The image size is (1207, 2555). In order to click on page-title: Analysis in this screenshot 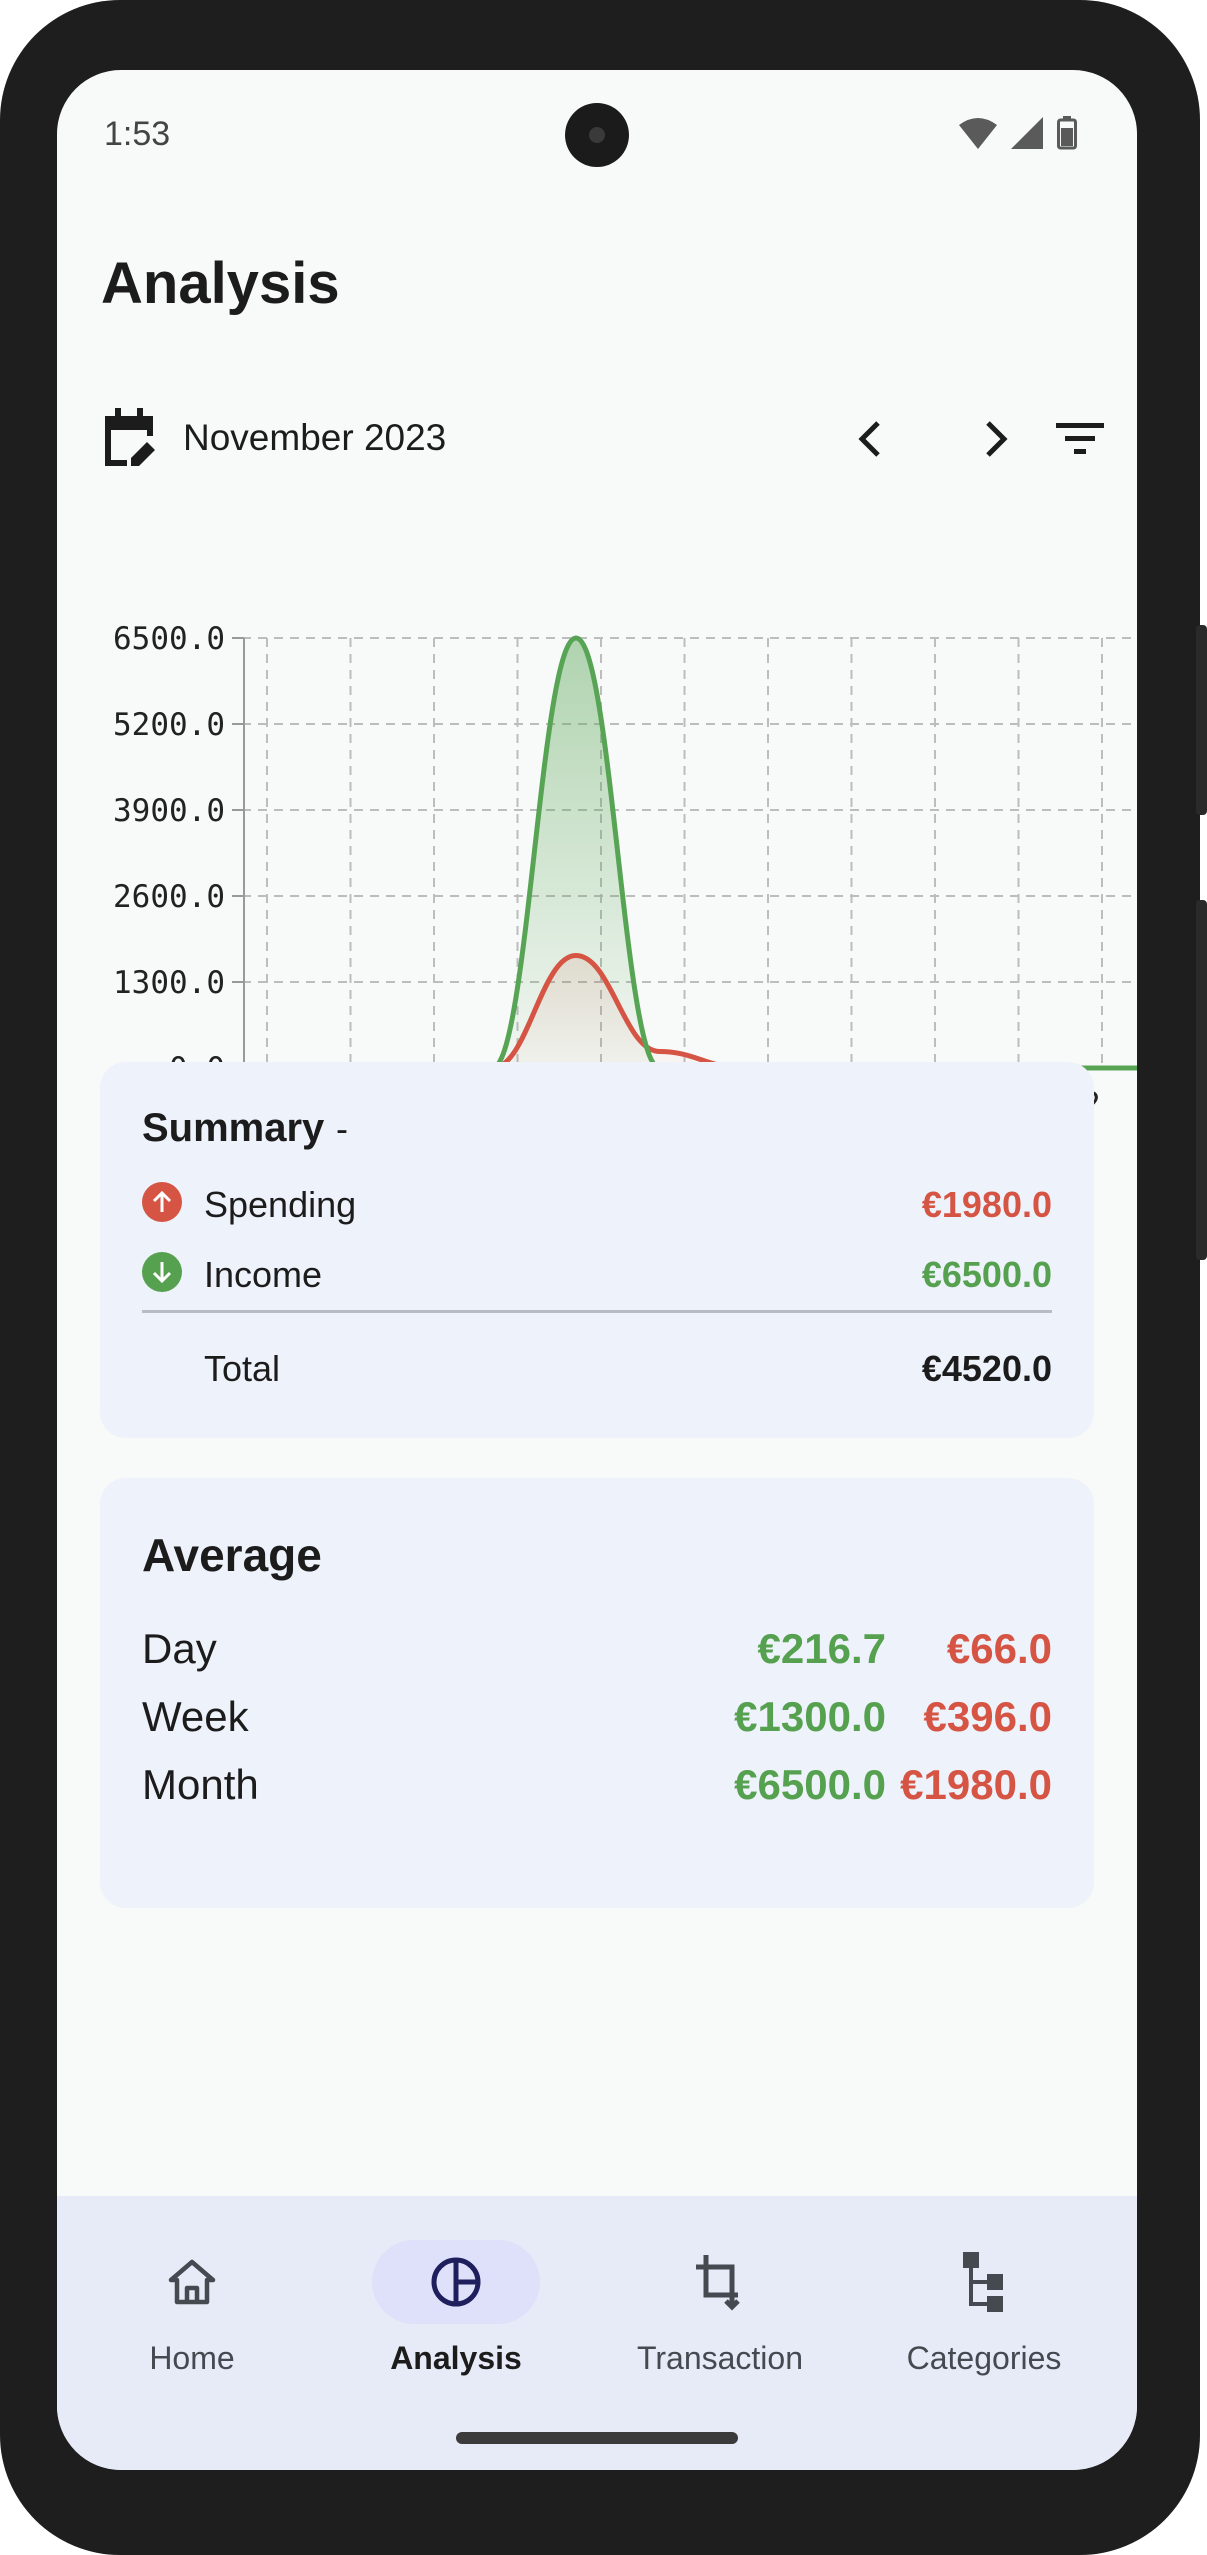, I will do `click(220, 283)`.